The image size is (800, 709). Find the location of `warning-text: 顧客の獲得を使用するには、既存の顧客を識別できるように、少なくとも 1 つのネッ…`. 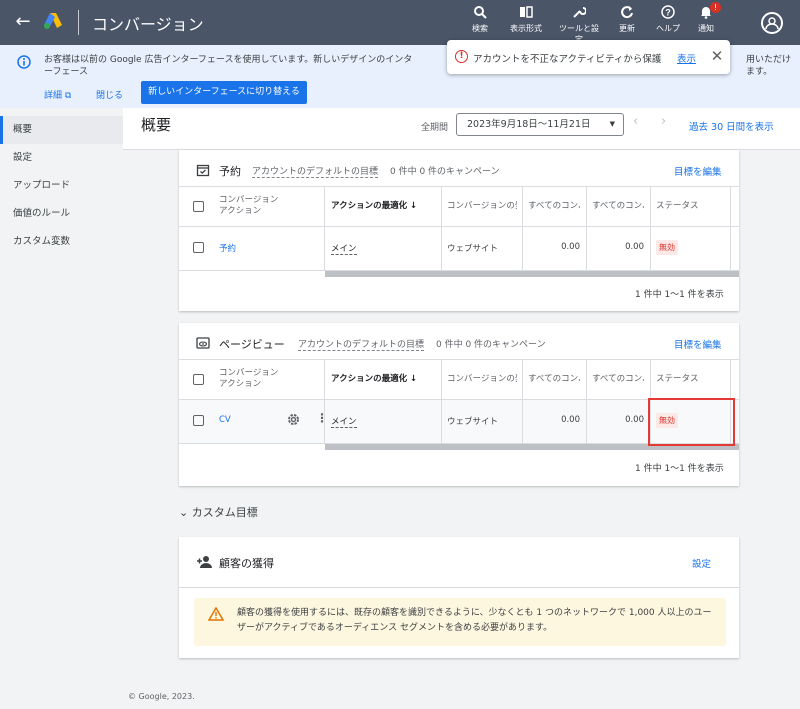

warning-text: 顧客の獲得を使用するには、既存の顧客を識別できるように、少なくとも 1 つのネッ… is located at coordinates (474, 620).